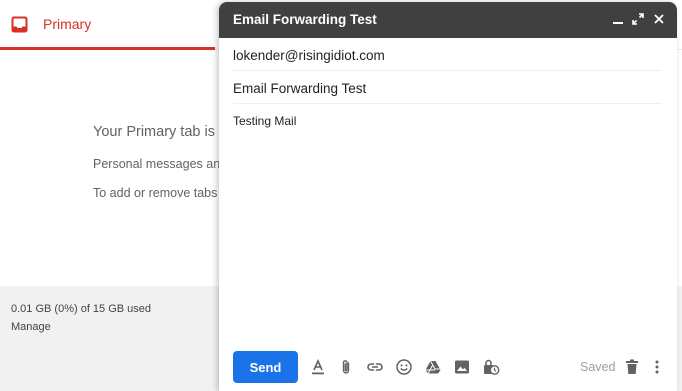  I want to click on attach-icon, so click(346, 367).